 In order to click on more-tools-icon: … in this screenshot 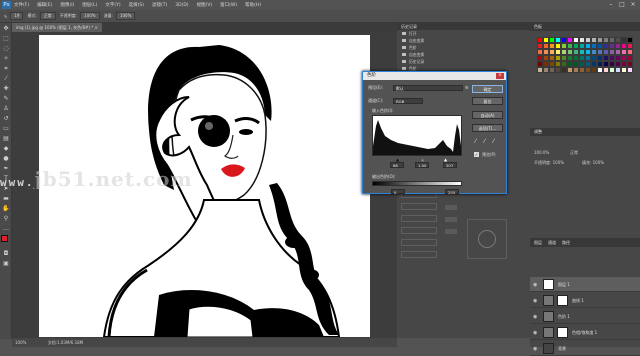, I will do `click(6, 228)`.